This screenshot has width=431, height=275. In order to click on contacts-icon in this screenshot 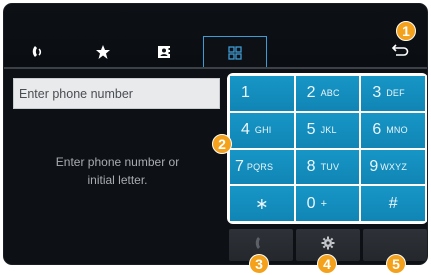, I will do `click(164, 52)`.